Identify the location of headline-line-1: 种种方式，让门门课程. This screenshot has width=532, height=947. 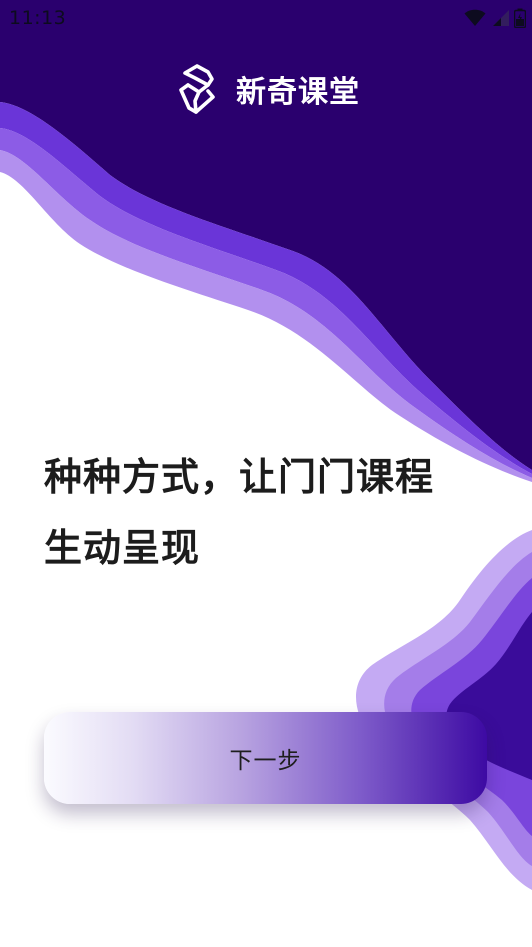
(239, 477).